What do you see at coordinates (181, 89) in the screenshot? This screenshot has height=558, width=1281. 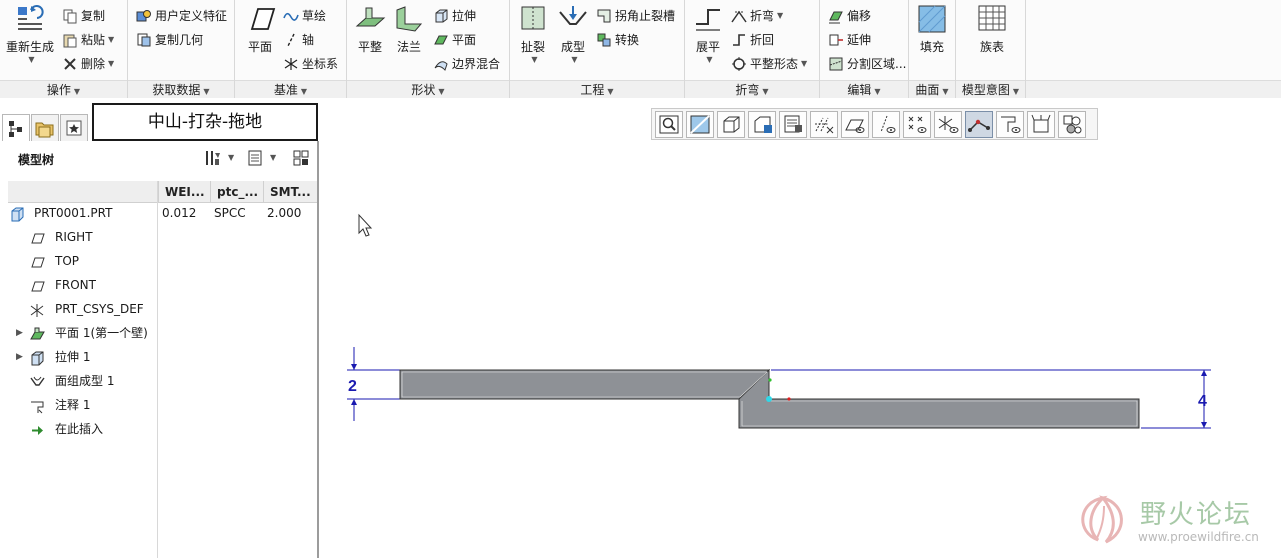 I see `group-label-get-data: 获取数据 ▼` at bounding box center [181, 89].